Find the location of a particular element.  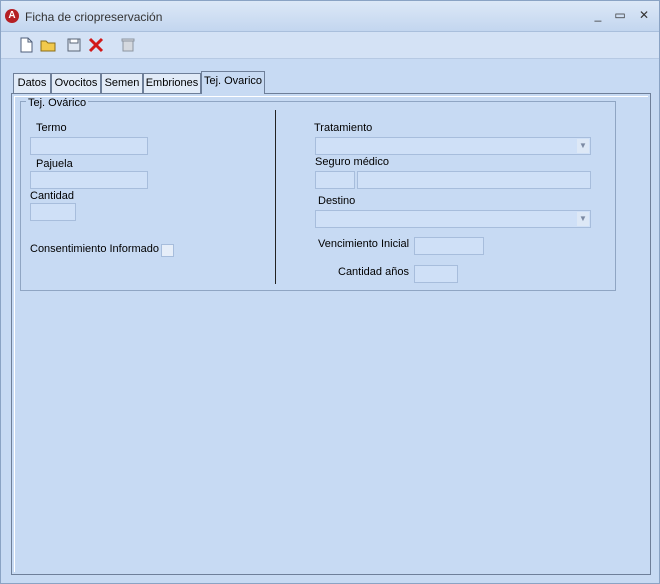

seguro-name-field is located at coordinates (474, 180).